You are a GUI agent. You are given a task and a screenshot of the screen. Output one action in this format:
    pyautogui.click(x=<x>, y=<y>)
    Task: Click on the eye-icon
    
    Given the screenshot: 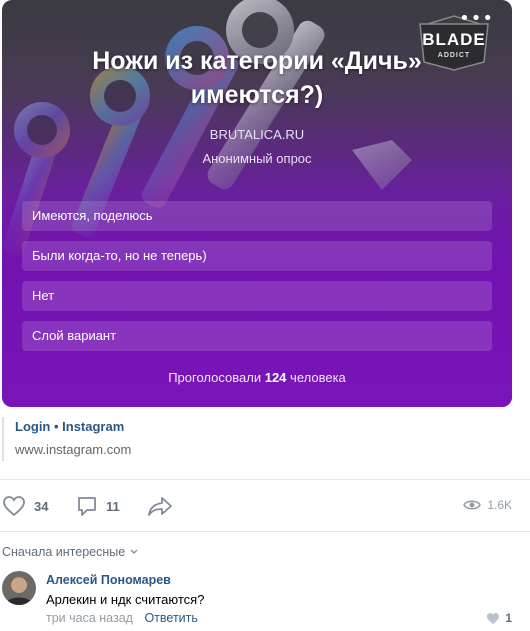 What is the action you would take?
    pyautogui.click(x=472, y=505)
    